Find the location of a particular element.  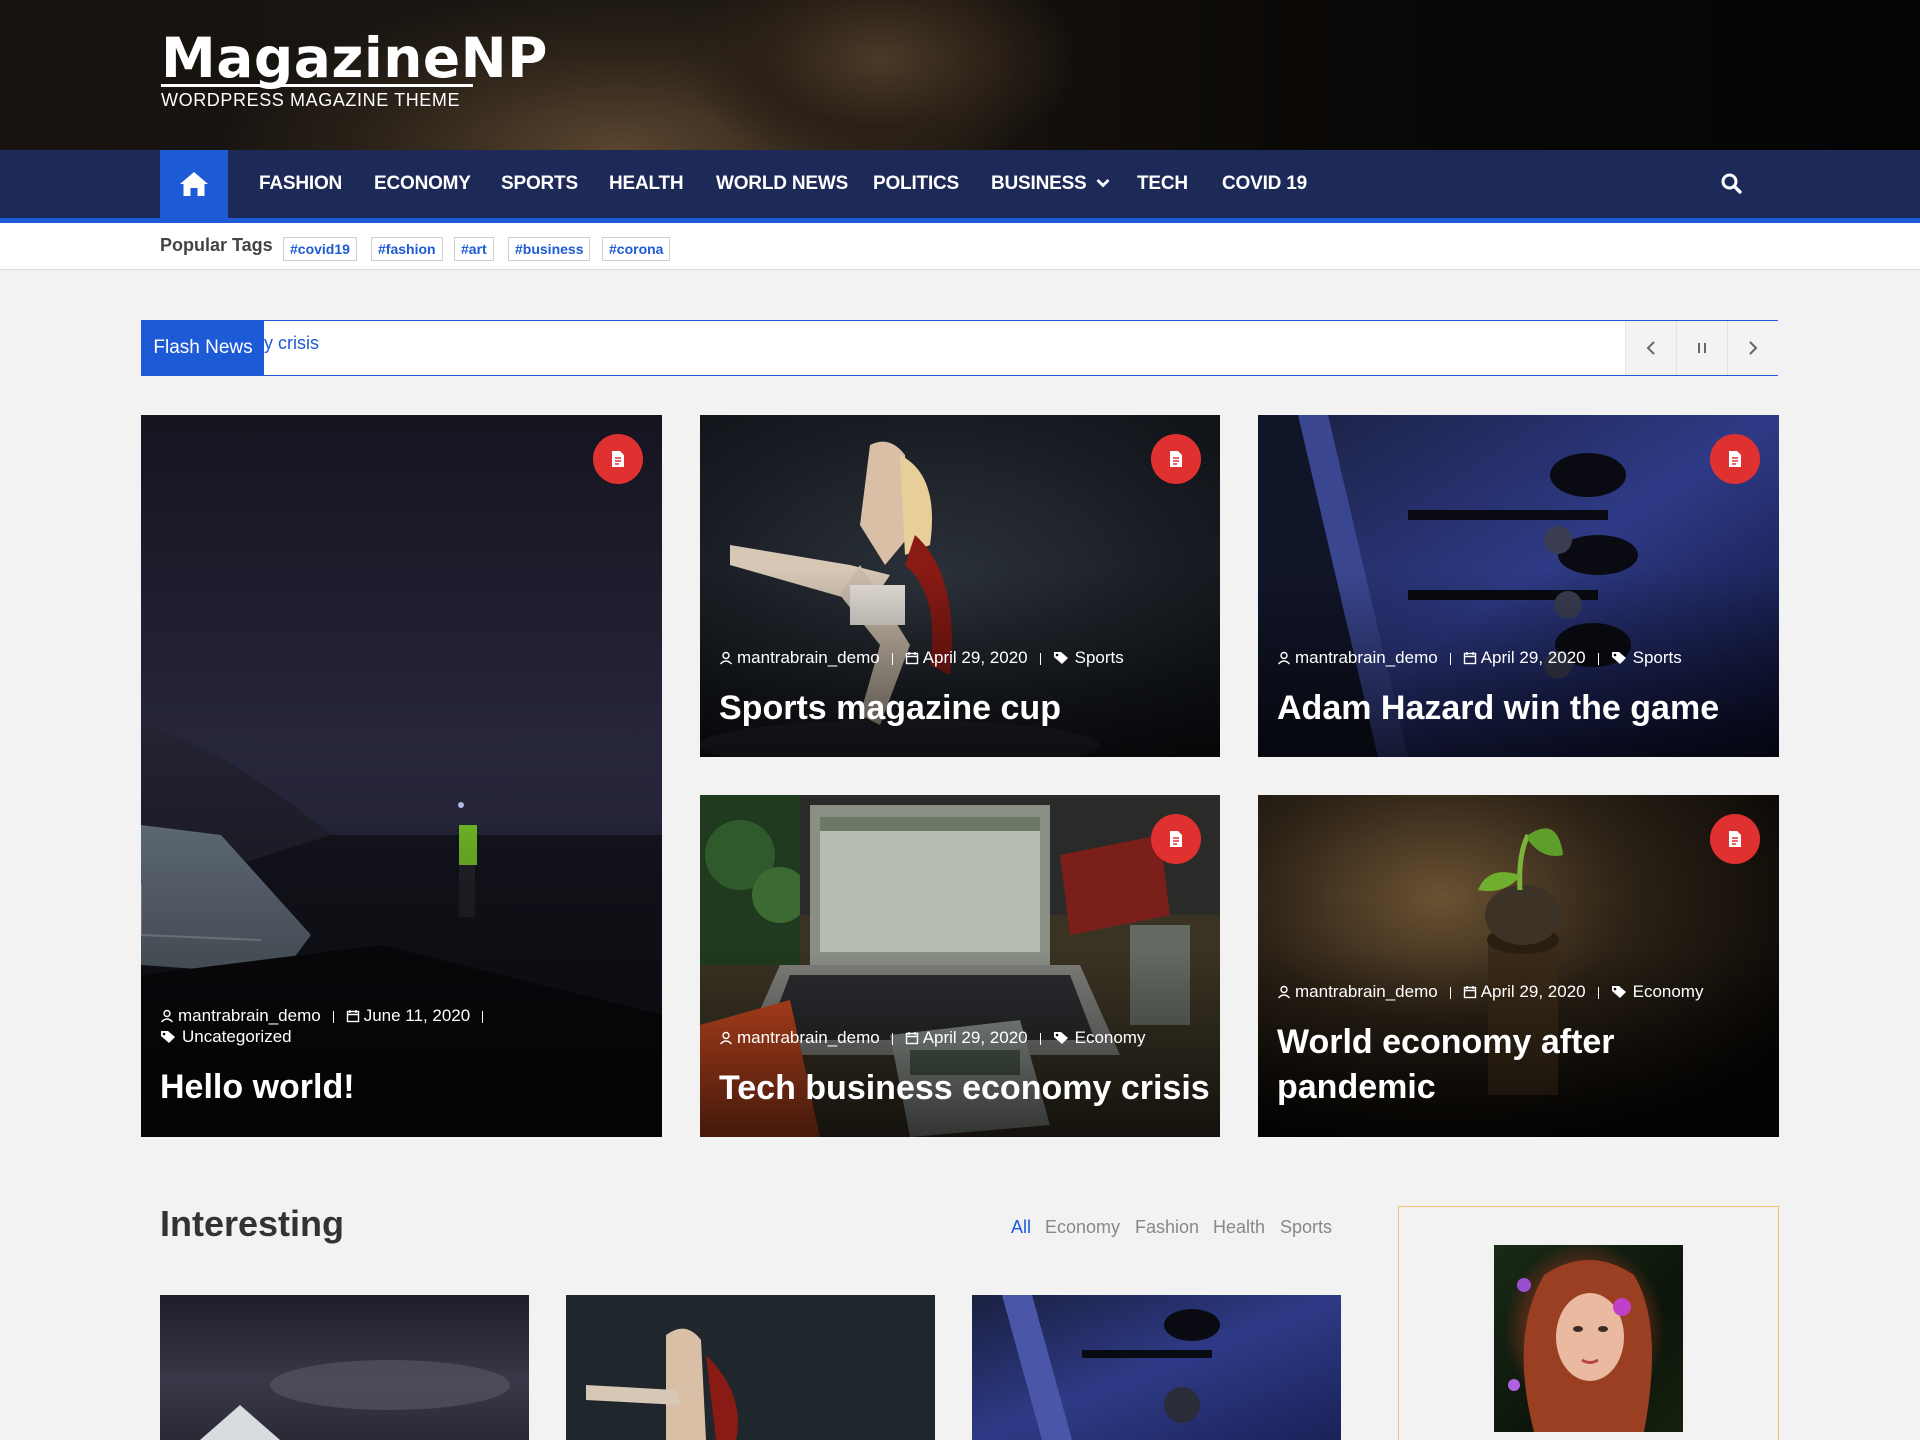

flash-news-text: y crisis is located at coordinates (291, 343).